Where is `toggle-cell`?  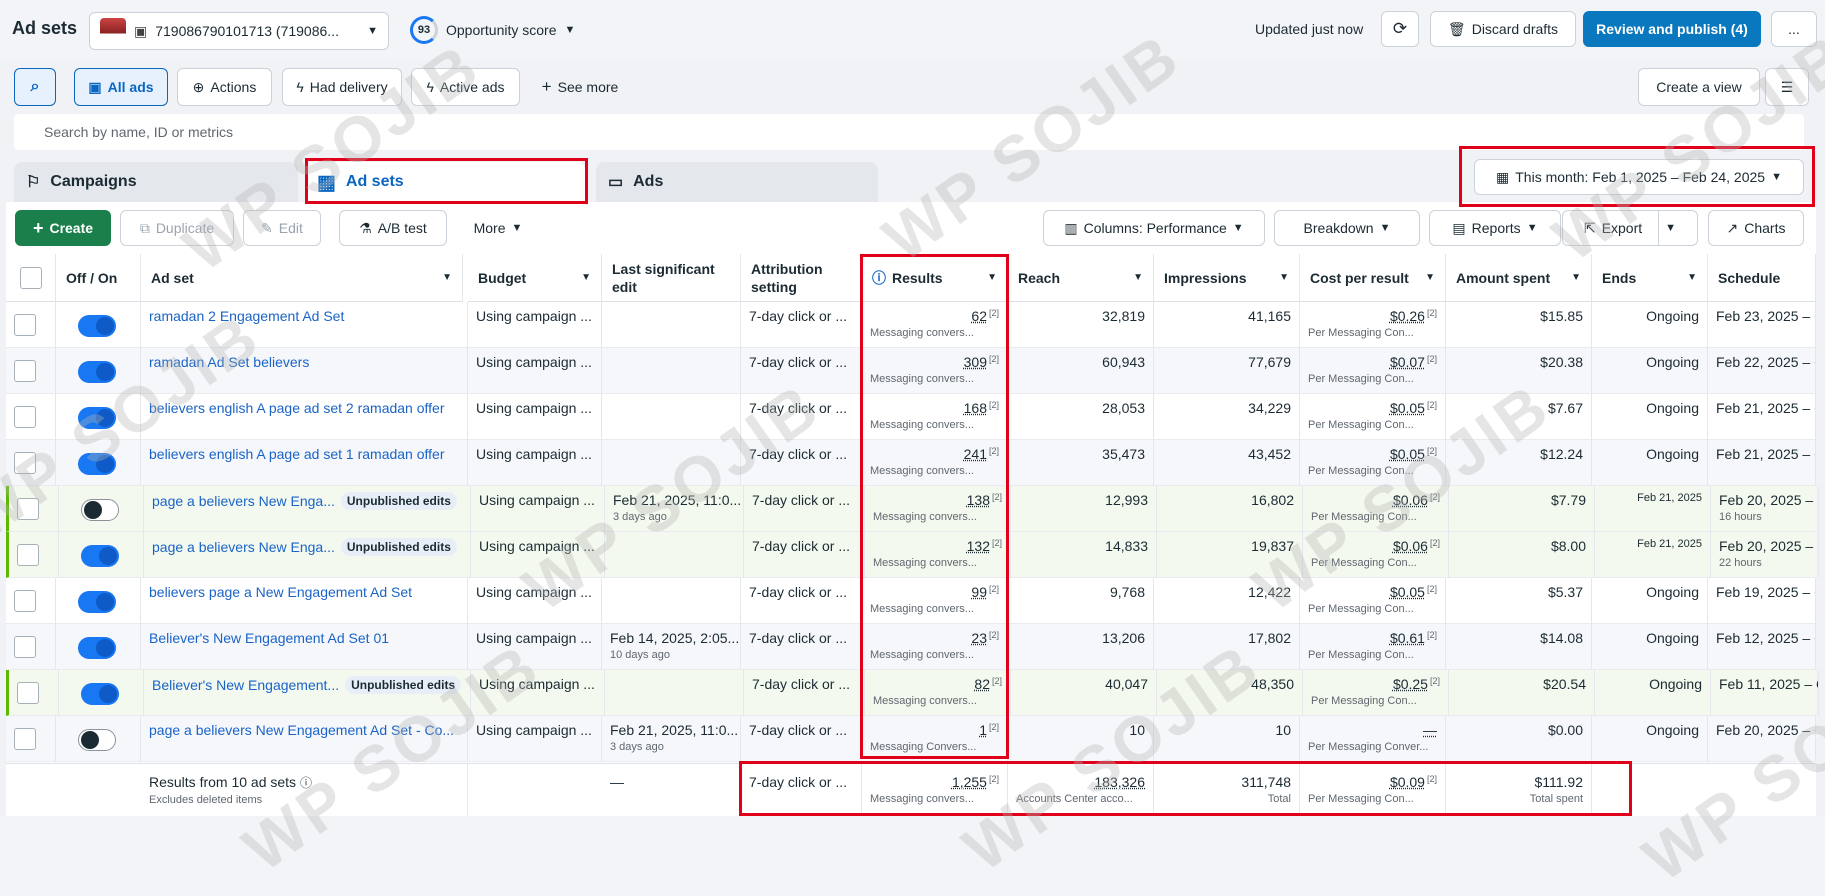 toggle-cell is located at coordinates (98, 739).